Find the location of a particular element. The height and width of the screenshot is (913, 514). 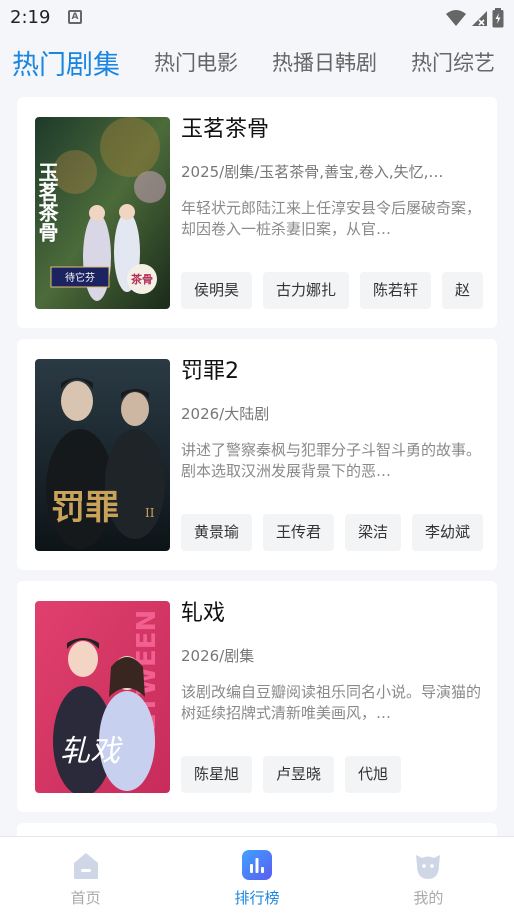

nav-mine: 我的 is located at coordinates (428, 875).